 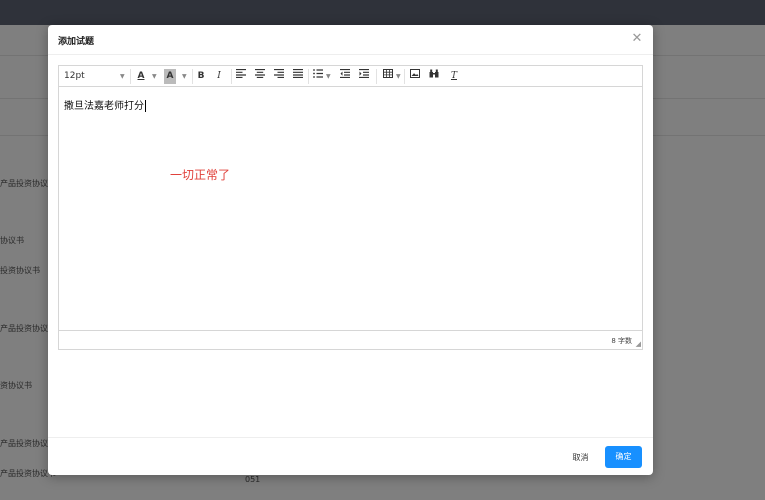 I want to click on font-size-select: 12pt, so click(x=79, y=76).